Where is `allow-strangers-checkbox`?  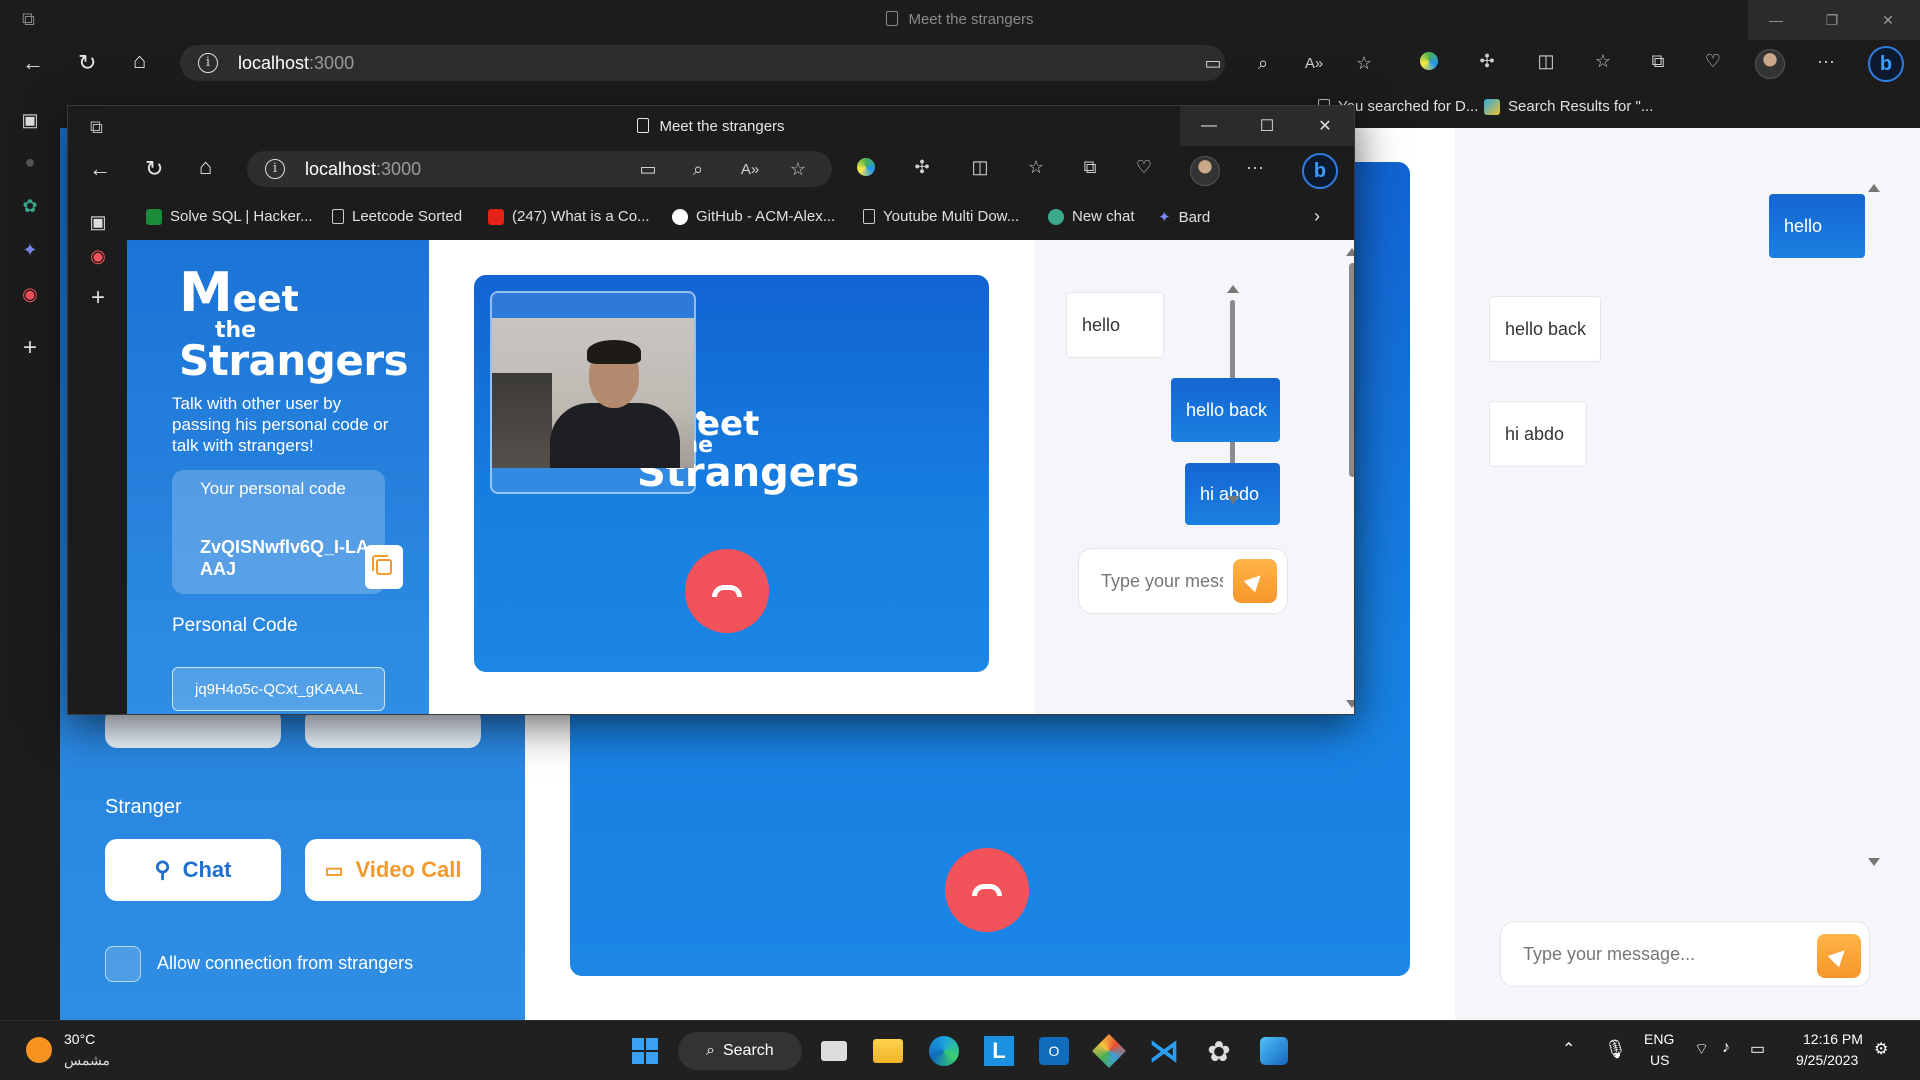 allow-strangers-checkbox is located at coordinates (123, 964).